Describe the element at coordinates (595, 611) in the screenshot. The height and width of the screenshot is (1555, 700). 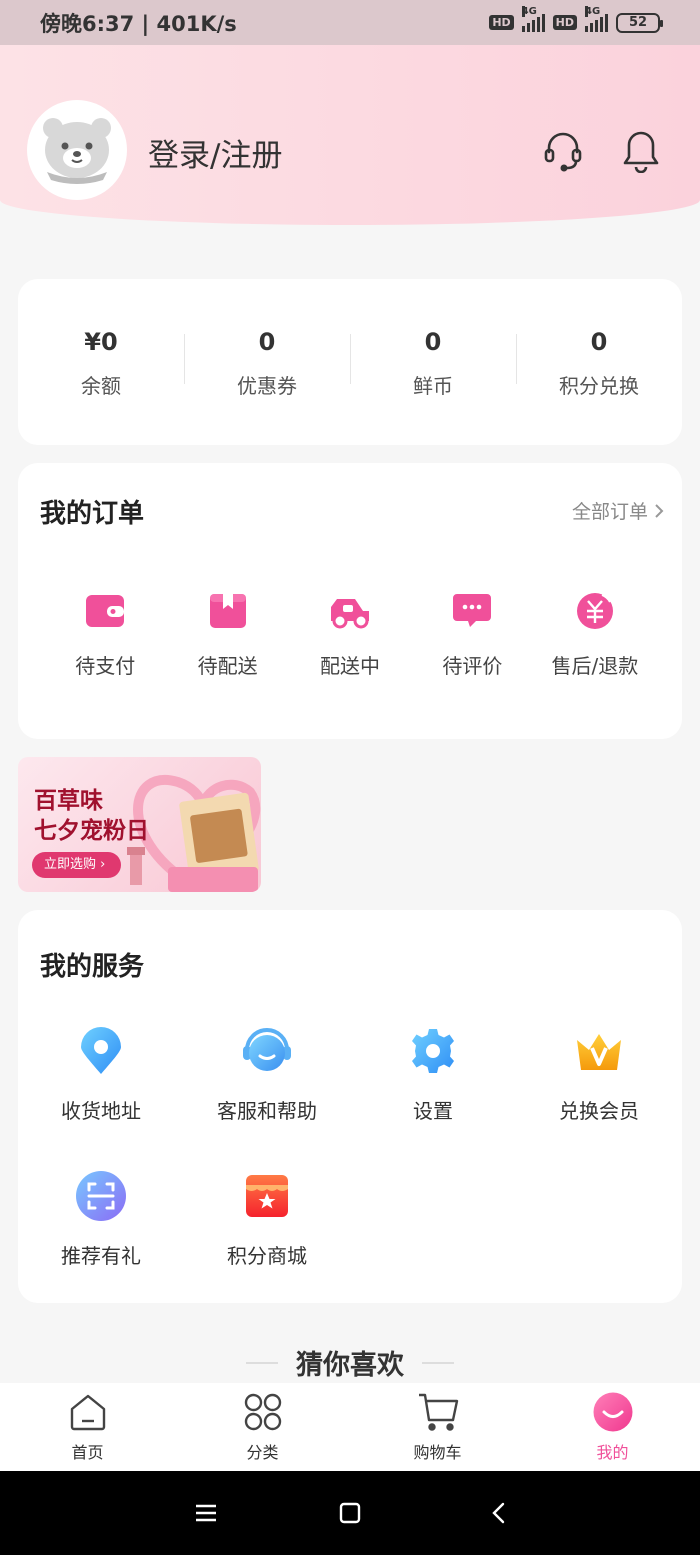
I see `refund-icon` at that location.